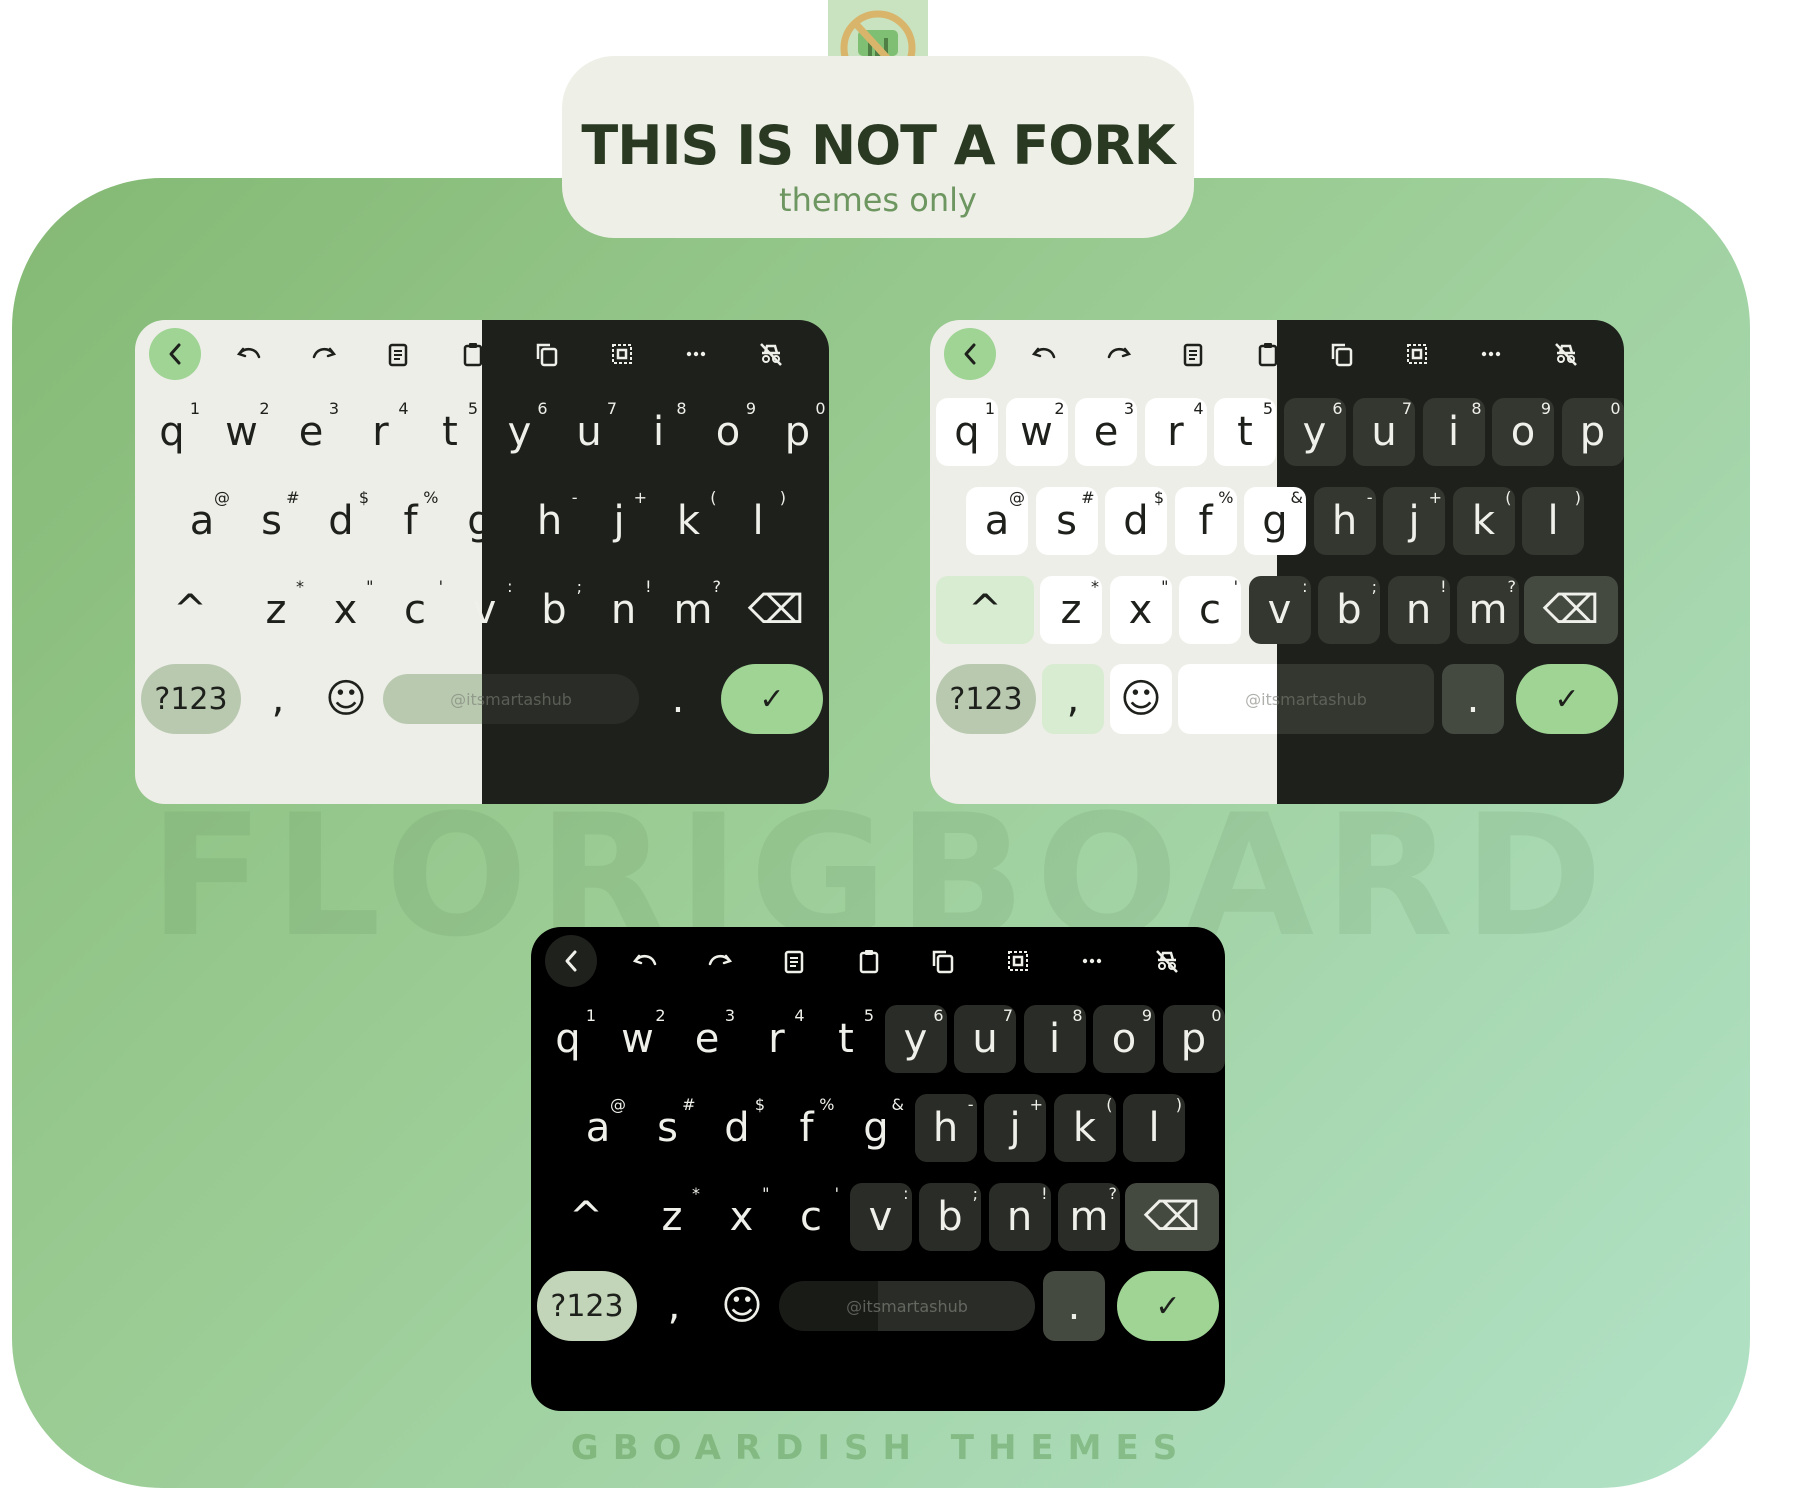  What do you see at coordinates (589, 432) in the screenshot?
I see `key-u: u7` at bounding box center [589, 432].